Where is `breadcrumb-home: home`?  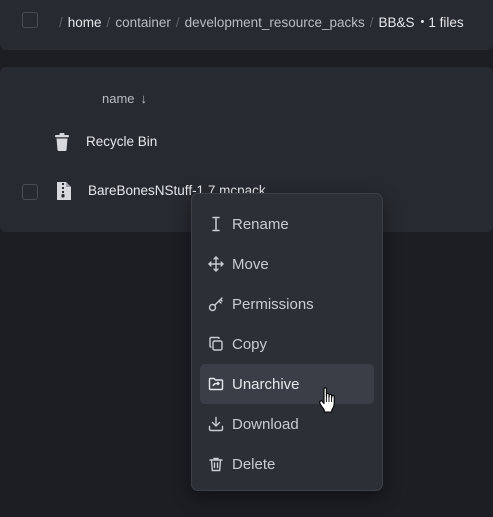 breadcrumb-home: home is located at coordinates (85, 22).